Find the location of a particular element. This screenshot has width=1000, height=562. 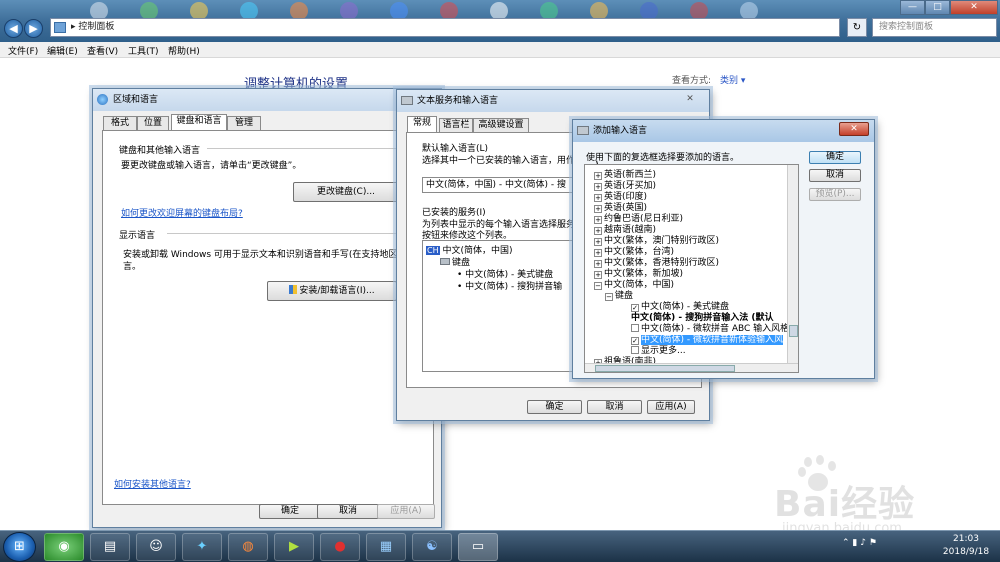

region-dialog-title-text: 区域和语言 is located at coordinates (136, 100).